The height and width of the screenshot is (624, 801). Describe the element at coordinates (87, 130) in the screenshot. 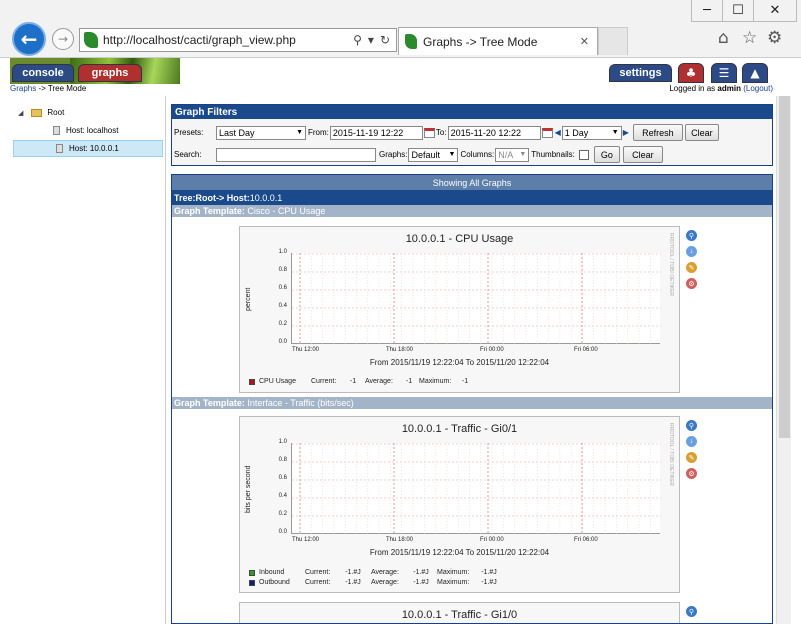

I see `tree-item-host-localhost: Host: localhost` at that location.